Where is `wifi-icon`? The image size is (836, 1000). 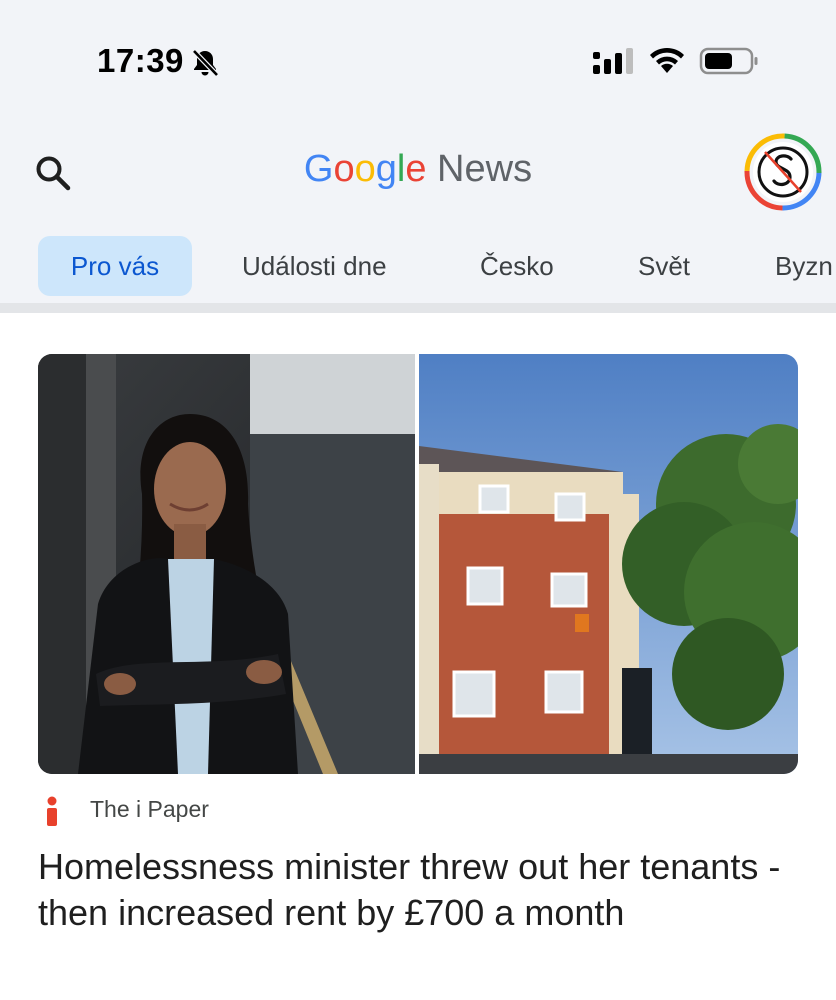
wifi-icon is located at coordinates (667, 60).